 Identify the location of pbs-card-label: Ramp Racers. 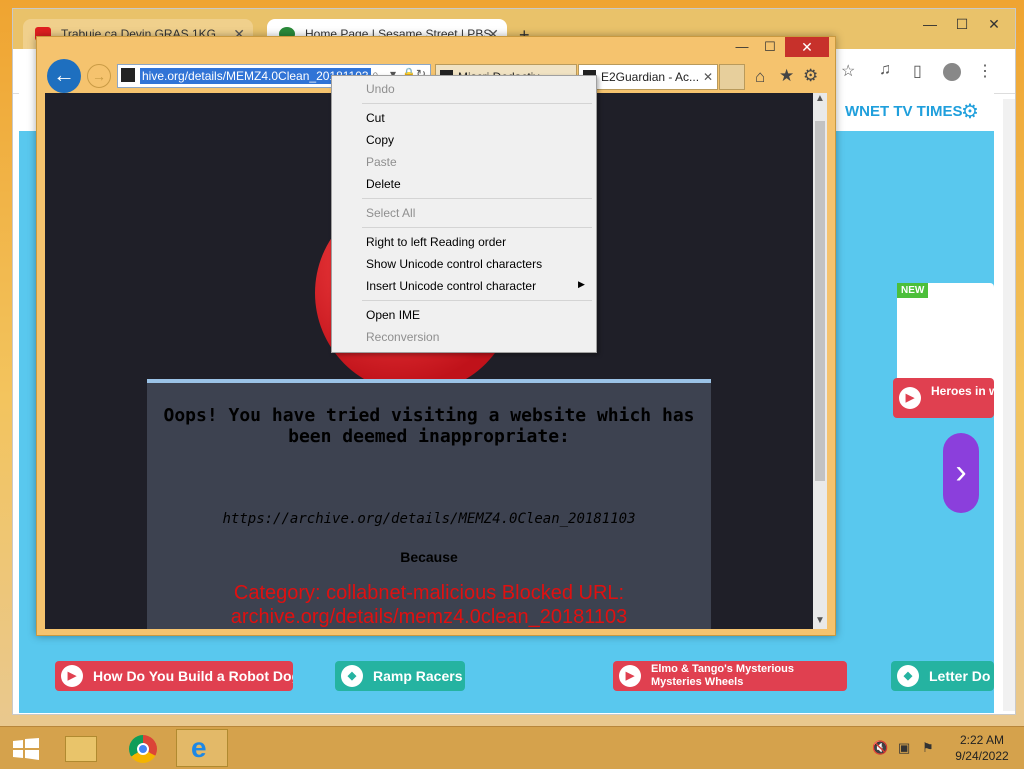
(418, 676).